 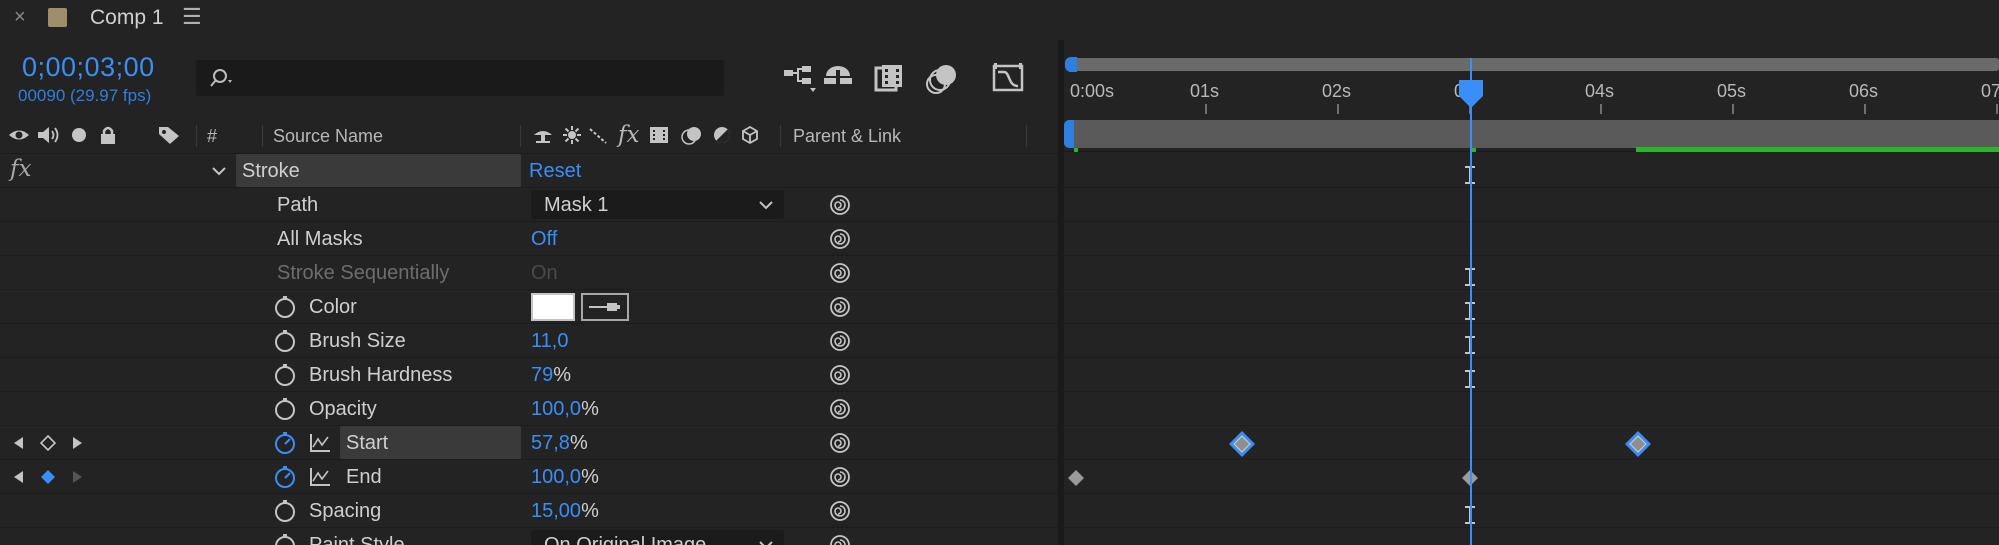 I want to click on property-name: Opacity, so click(x=343, y=409).